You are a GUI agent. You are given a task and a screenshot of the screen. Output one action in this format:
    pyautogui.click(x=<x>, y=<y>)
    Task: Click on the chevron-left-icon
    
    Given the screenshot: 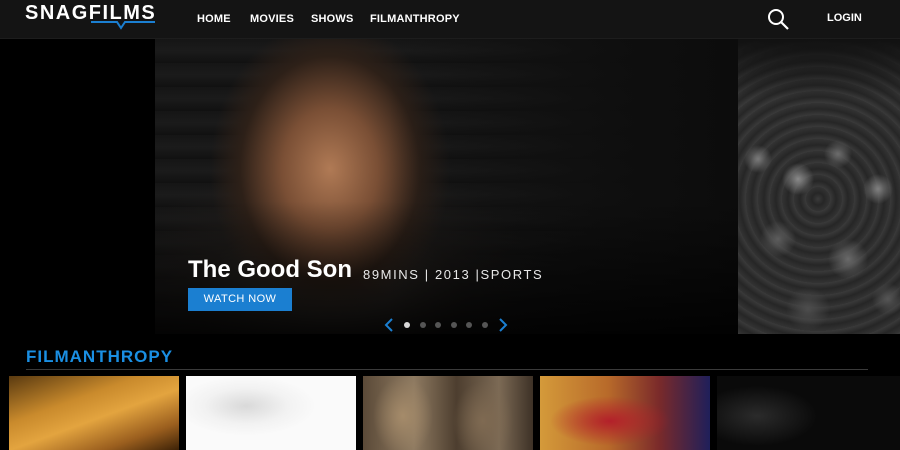 What is the action you would take?
    pyautogui.click(x=389, y=325)
    